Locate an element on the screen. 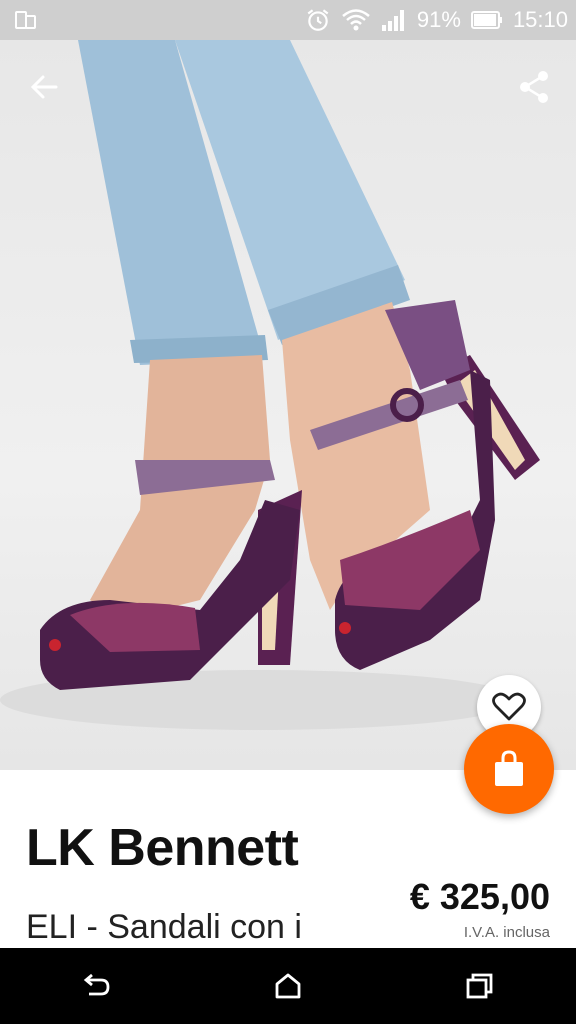  screen-rotation-icon is located at coordinates (25, 20).